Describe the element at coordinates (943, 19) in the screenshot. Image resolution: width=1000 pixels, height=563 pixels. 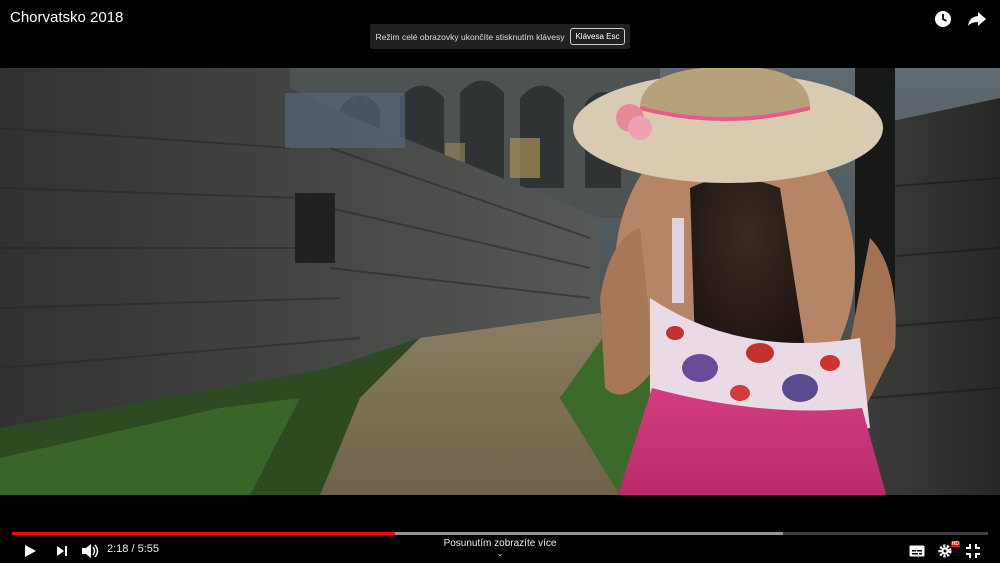
I see `clock-icon` at that location.